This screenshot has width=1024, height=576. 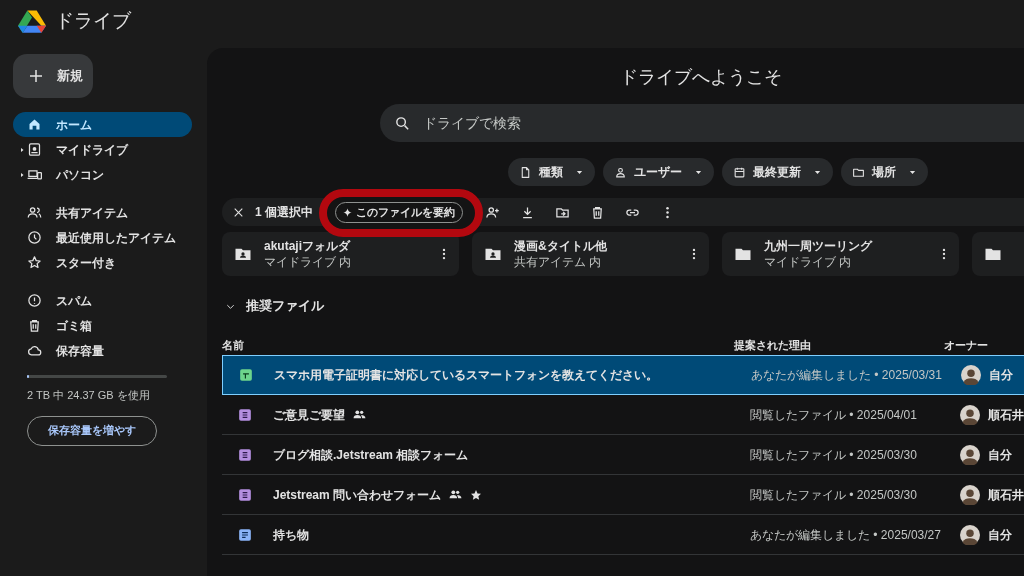 What do you see at coordinates (53, 76) in the screenshot?
I see `new-button: 新規` at bounding box center [53, 76].